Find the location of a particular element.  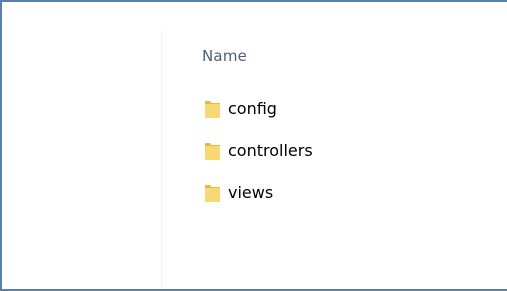

file-row-controllers: controllers is located at coordinates (258, 151).